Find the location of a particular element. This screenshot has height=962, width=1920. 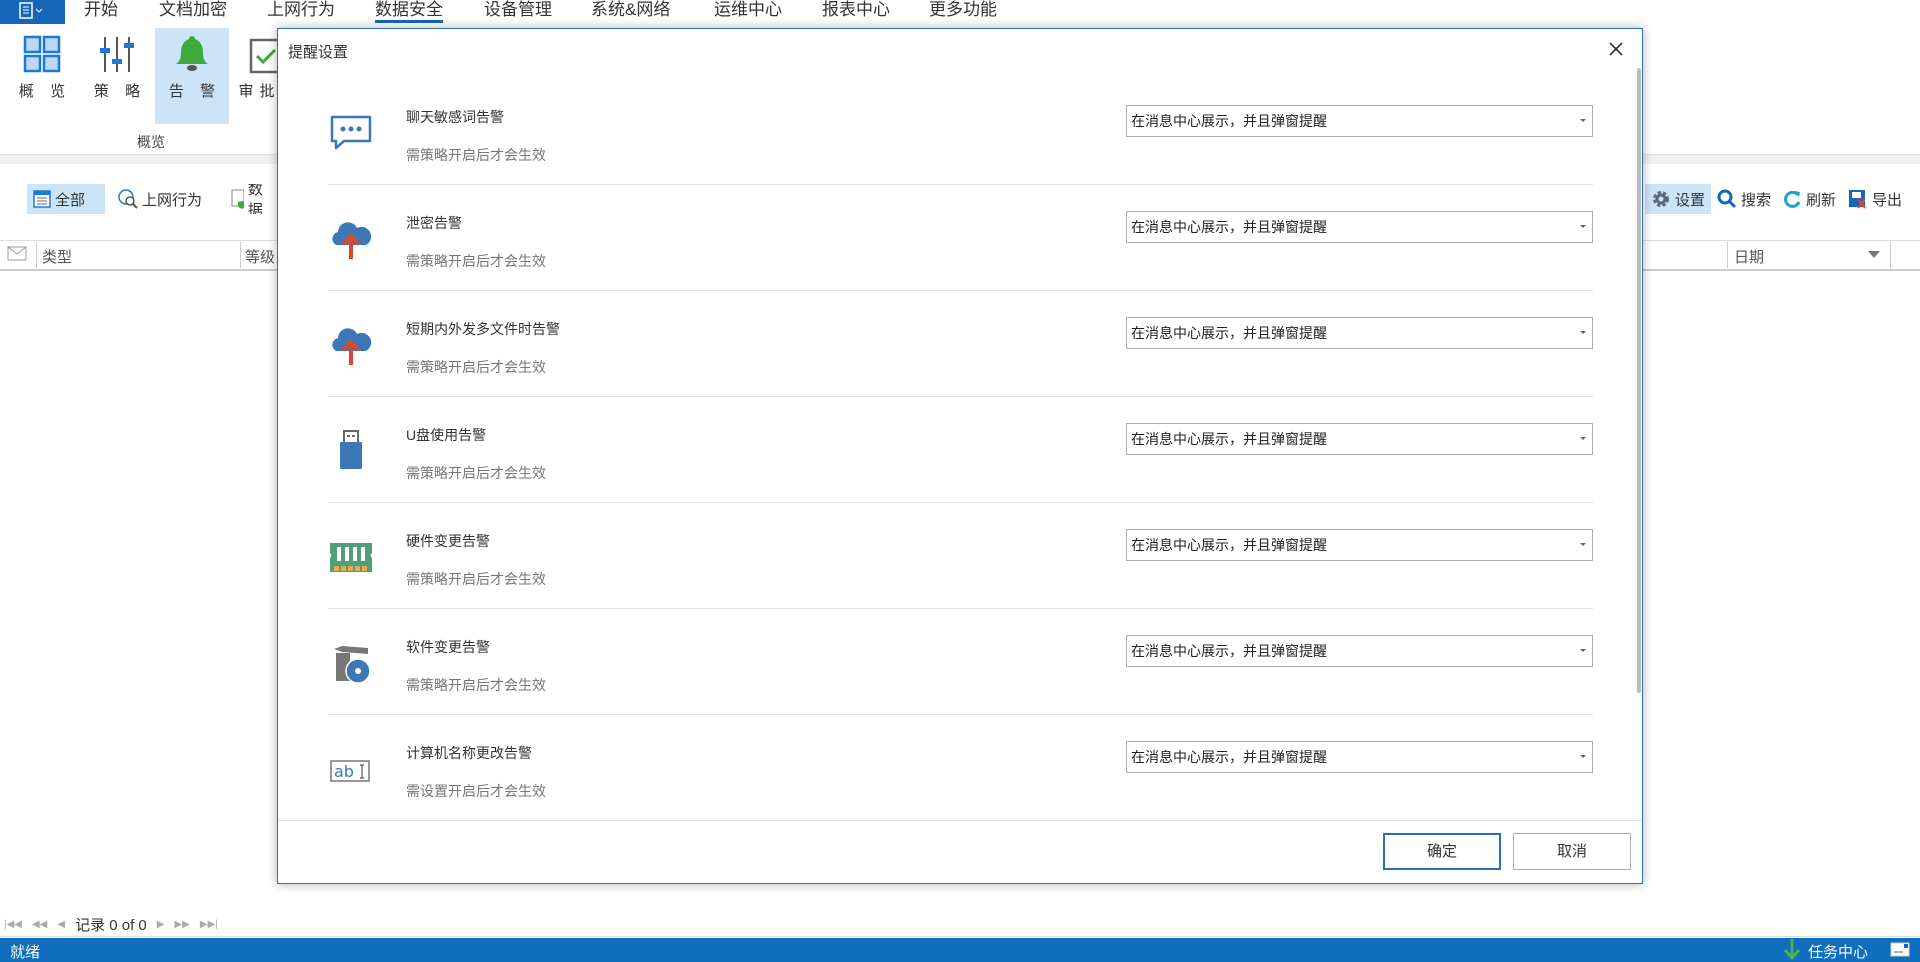

document-shield-icon is located at coordinates (237, 199).